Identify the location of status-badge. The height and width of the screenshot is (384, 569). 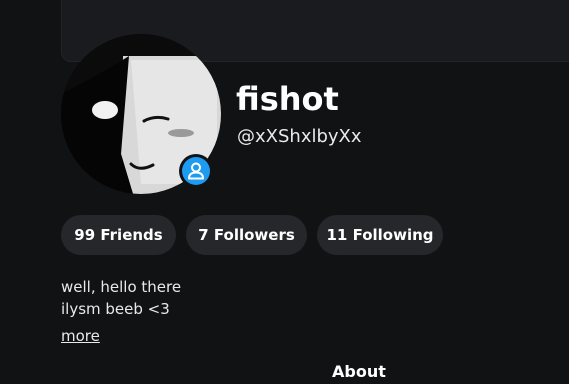
(196, 171).